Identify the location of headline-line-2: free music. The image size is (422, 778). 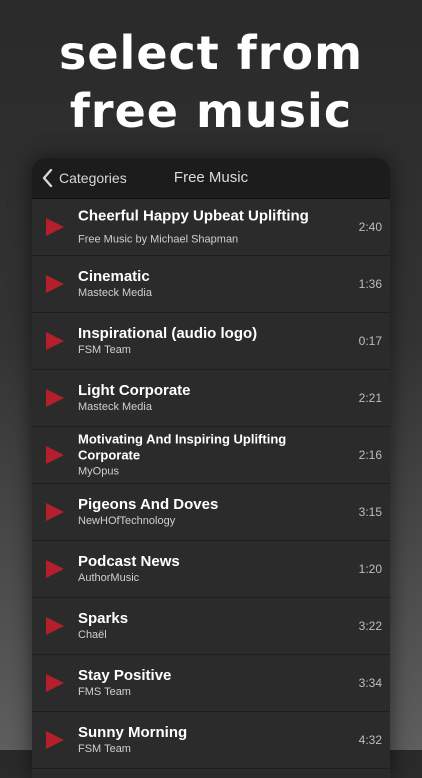
(211, 111).